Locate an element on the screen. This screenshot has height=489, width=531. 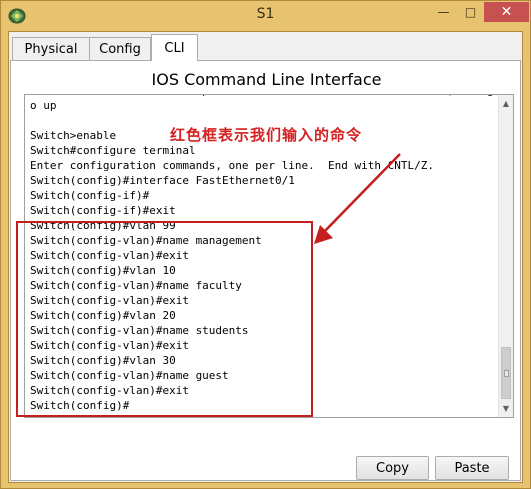
tab-config: Config is located at coordinates (120, 48).